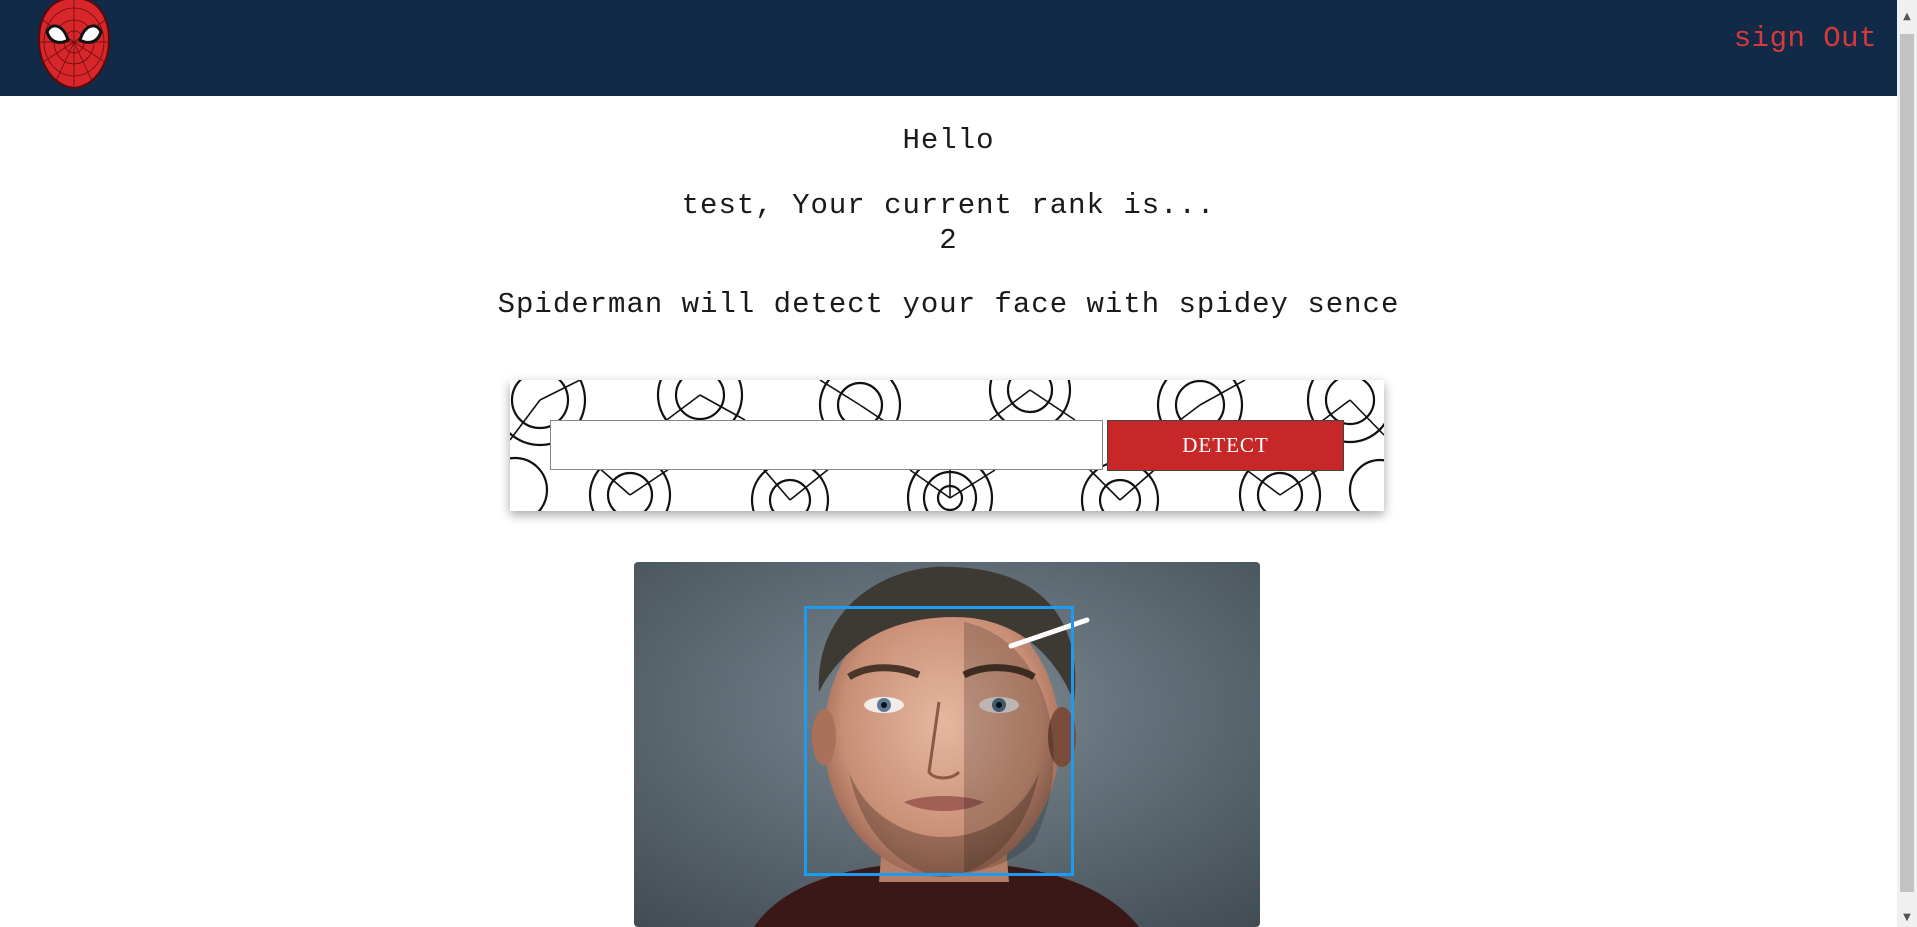 Image resolution: width=1917 pixels, height=927 pixels. What do you see at coordinates (1805, 38) in the screenshot?
I see `sign-out-link: sign Out` at bounding box center [1805, 38].